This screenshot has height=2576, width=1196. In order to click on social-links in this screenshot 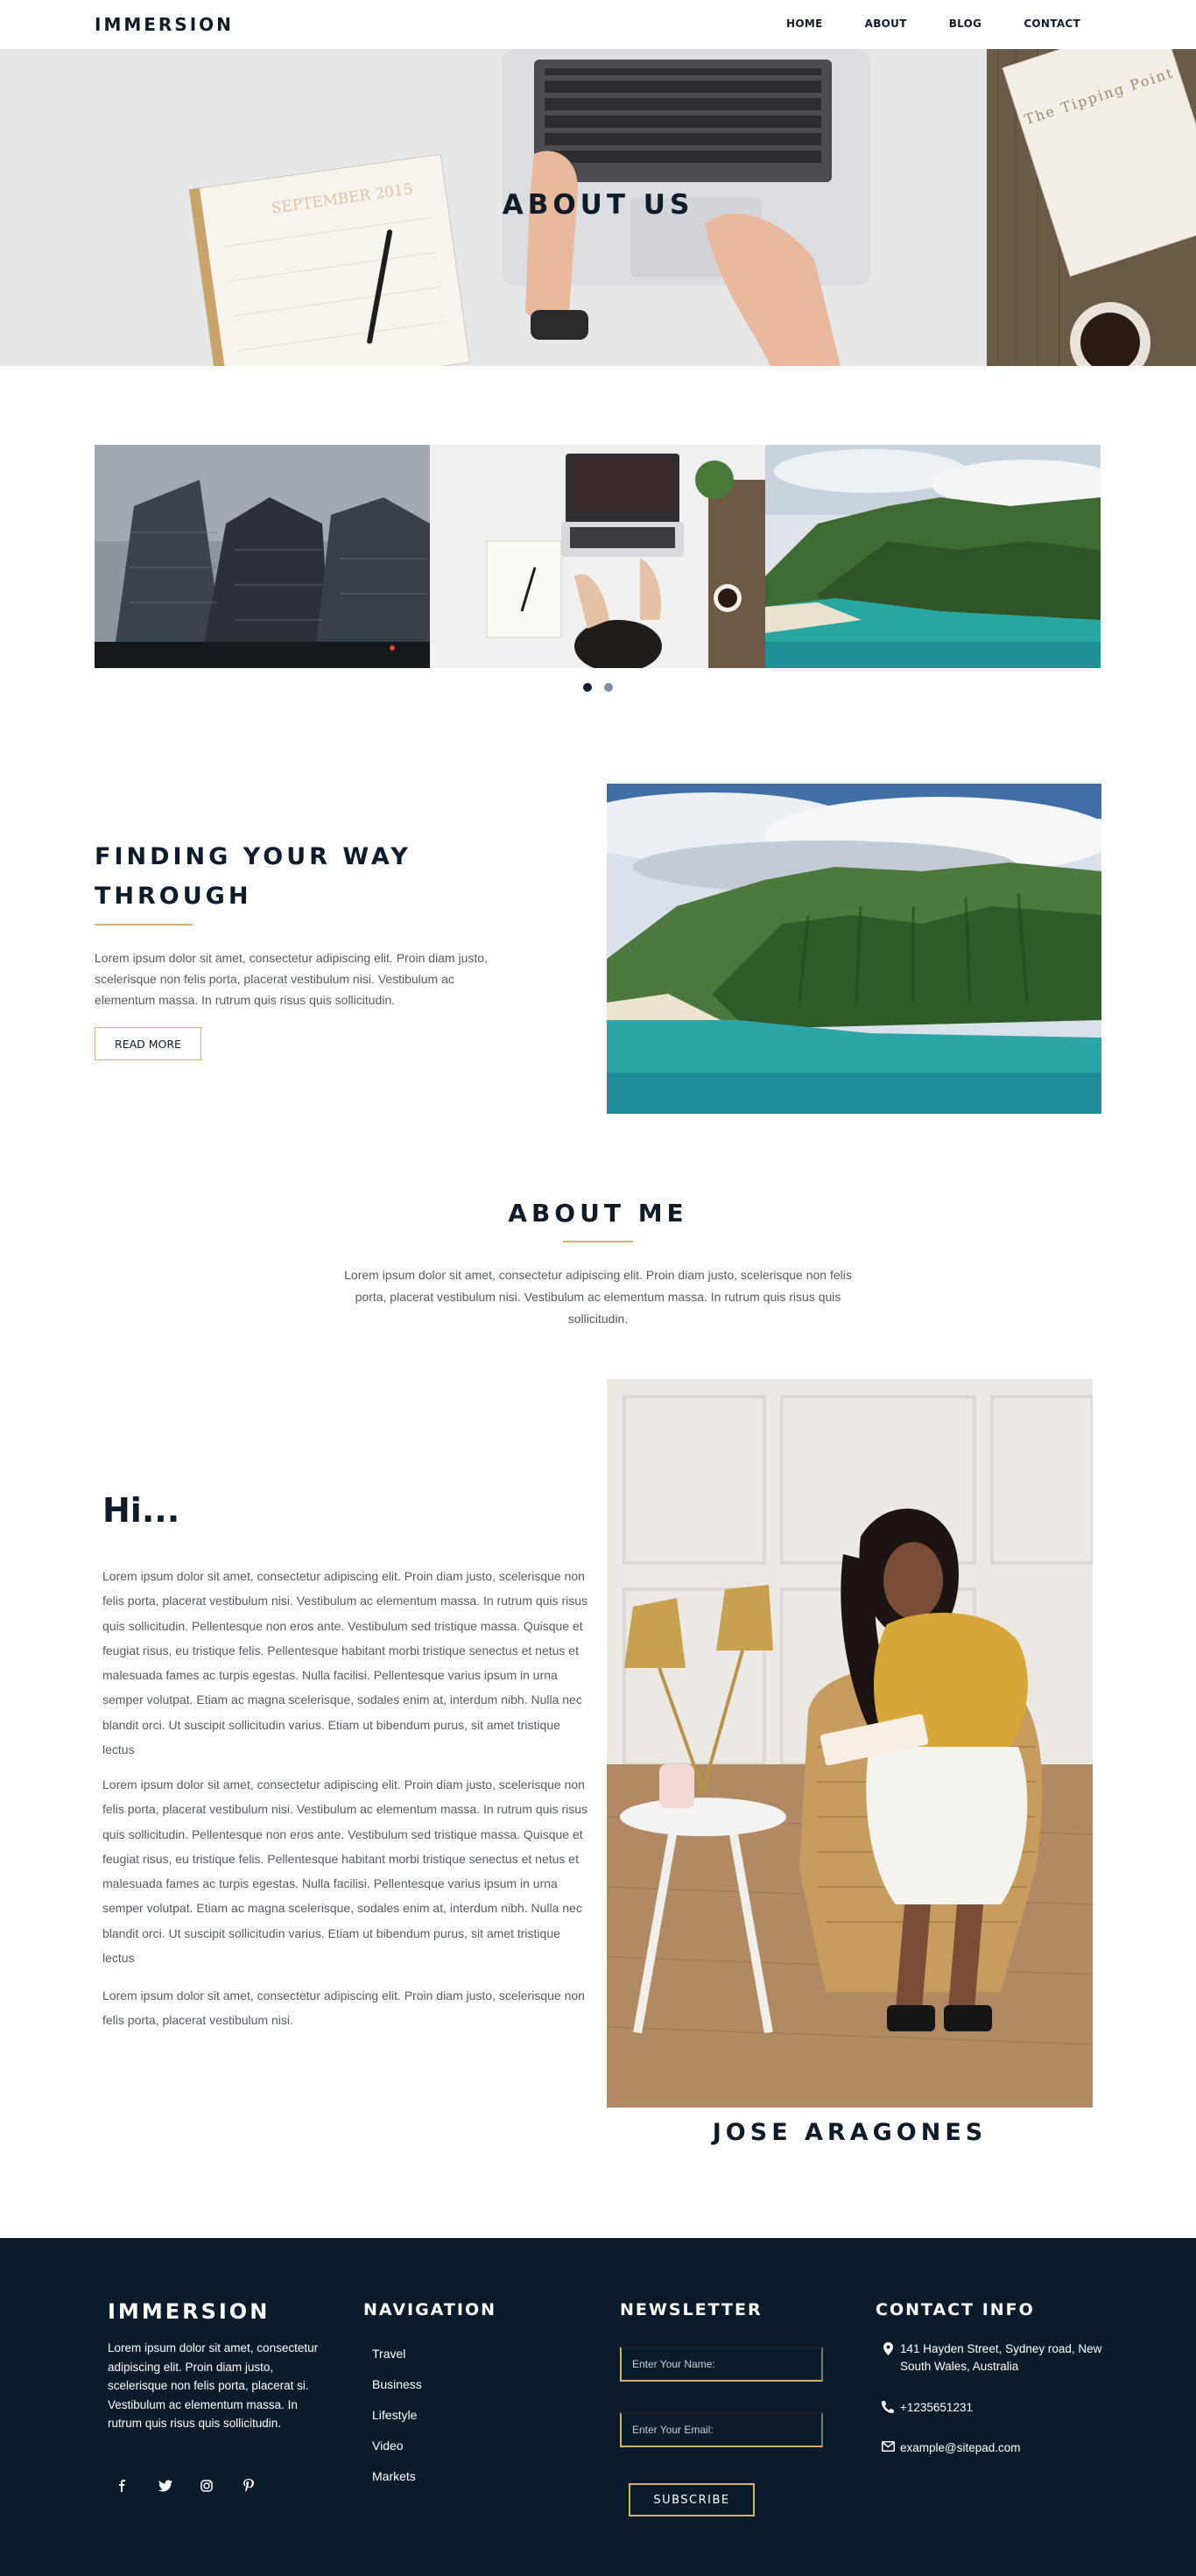, I will do `click(192, 2486)`.